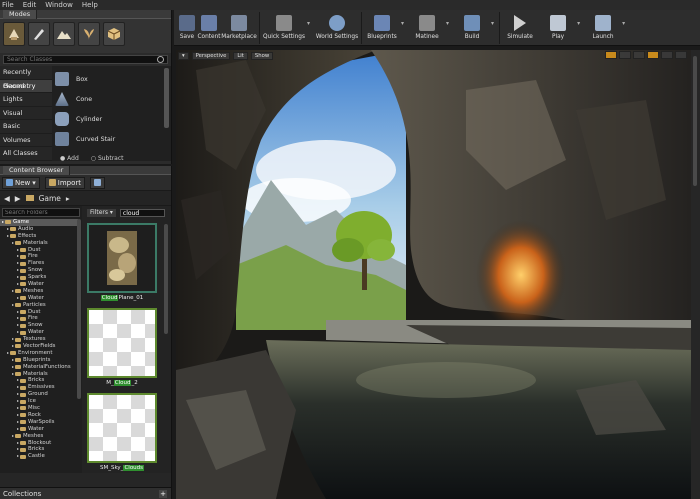 The height and width of the screenshot is (499, 700). Describe the element at coordinates (39, 34) in the screenshot. I see `paint-mode-icon` at that location.